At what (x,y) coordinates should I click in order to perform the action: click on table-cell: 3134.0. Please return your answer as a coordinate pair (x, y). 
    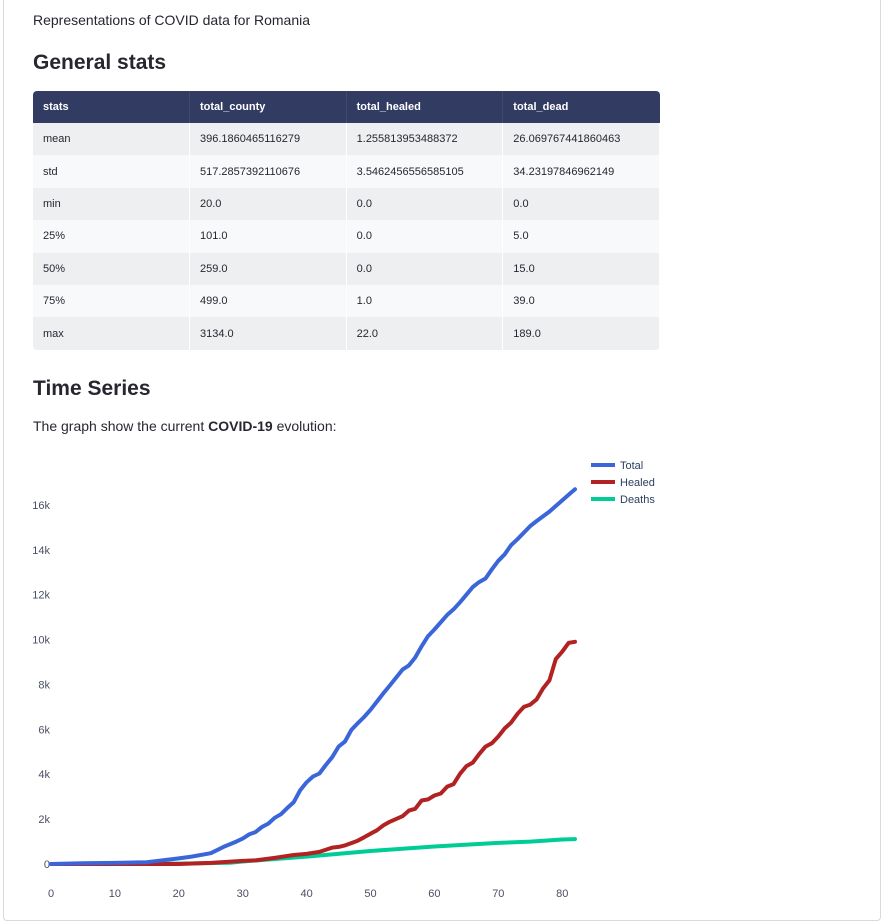
    Looking at the image, I should click on (268, 333).